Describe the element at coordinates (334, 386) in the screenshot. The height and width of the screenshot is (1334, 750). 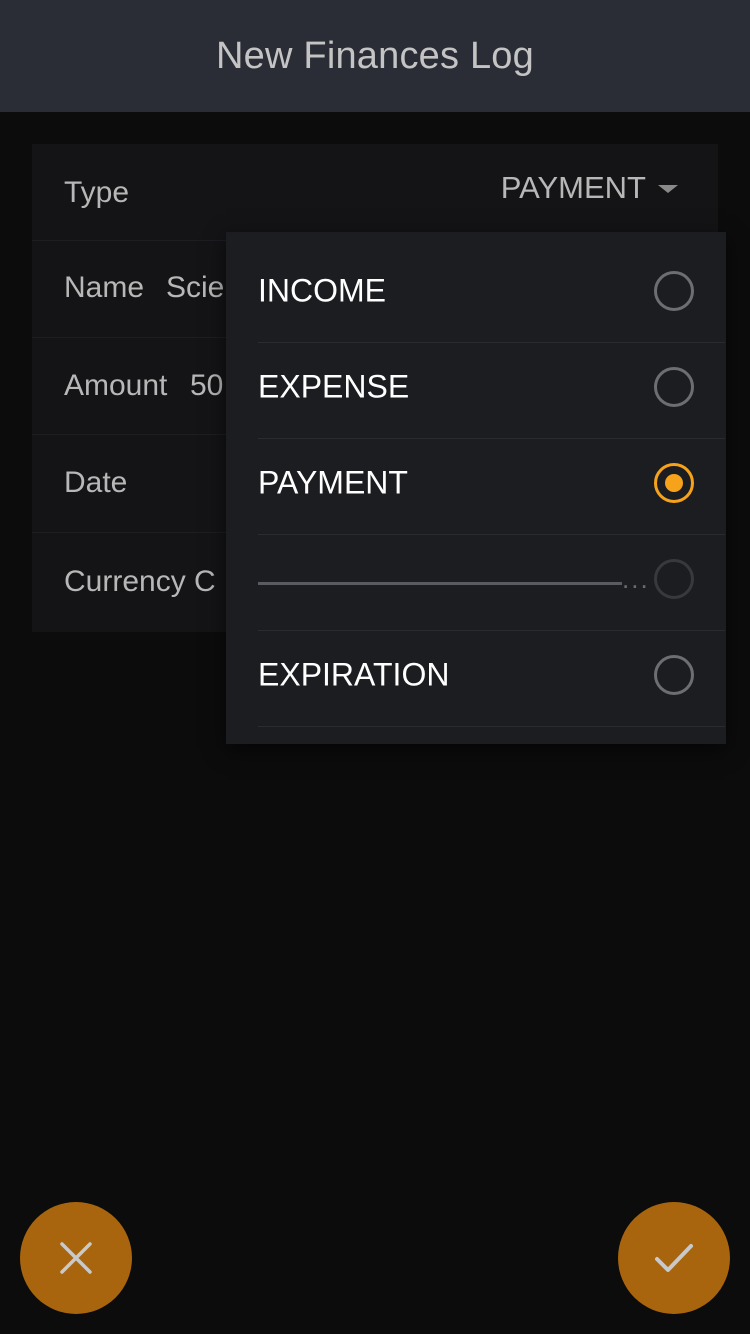
I see `option-label: EXPENSE` at that location.